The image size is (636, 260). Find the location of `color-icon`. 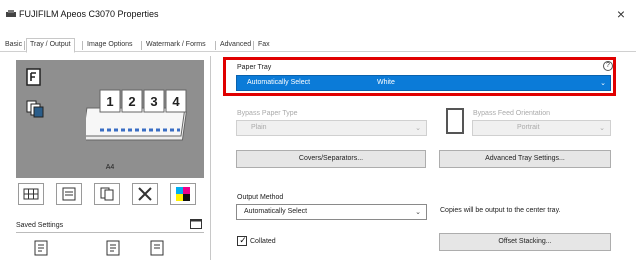

color-icon is located at coordinates (183, 194).